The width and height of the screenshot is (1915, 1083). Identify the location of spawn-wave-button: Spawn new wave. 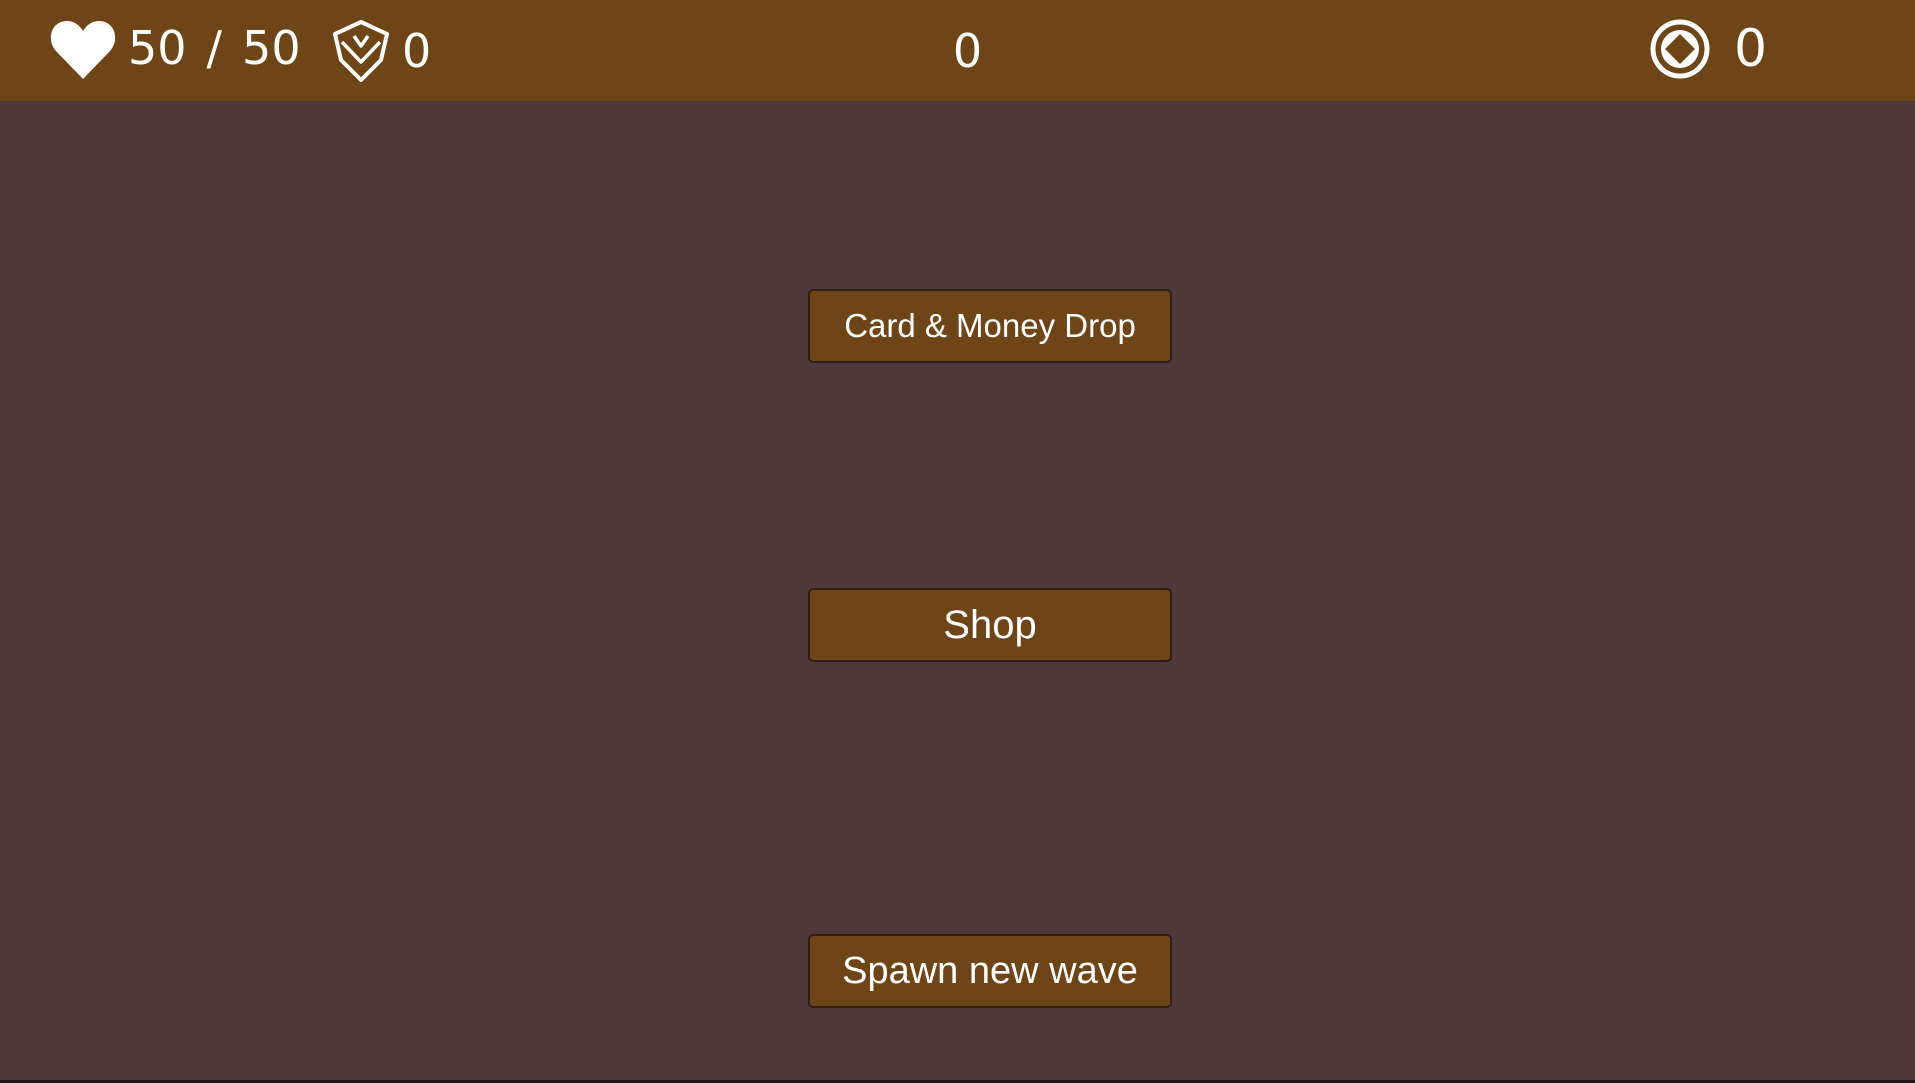
(990, 971).